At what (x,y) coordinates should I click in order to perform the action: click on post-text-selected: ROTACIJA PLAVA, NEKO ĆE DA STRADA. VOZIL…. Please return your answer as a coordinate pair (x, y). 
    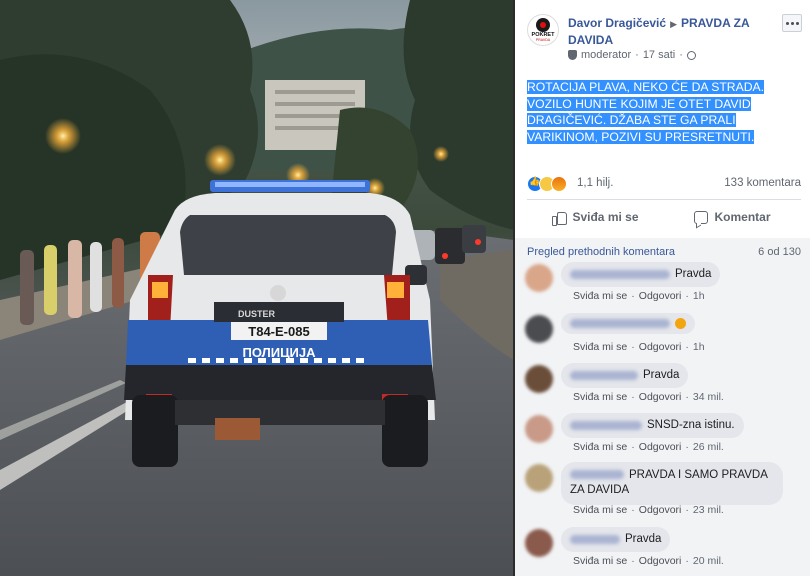
    Looking at the image, I should click on (646, 112).